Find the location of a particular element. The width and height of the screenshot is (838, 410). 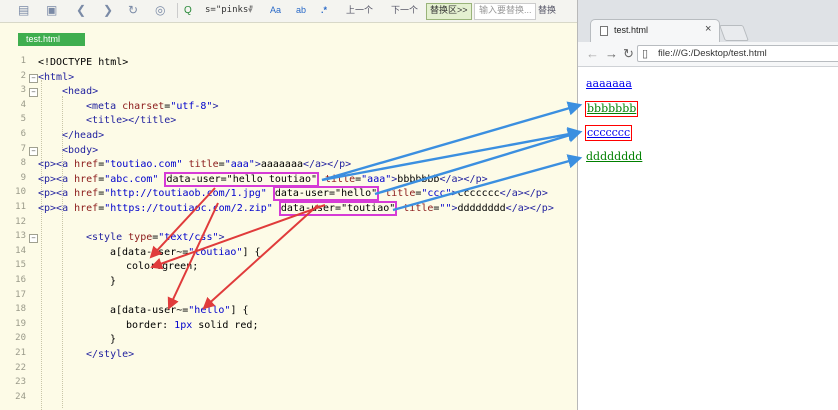

link-ddd: dddddddd is located at coordinates (614, 157).